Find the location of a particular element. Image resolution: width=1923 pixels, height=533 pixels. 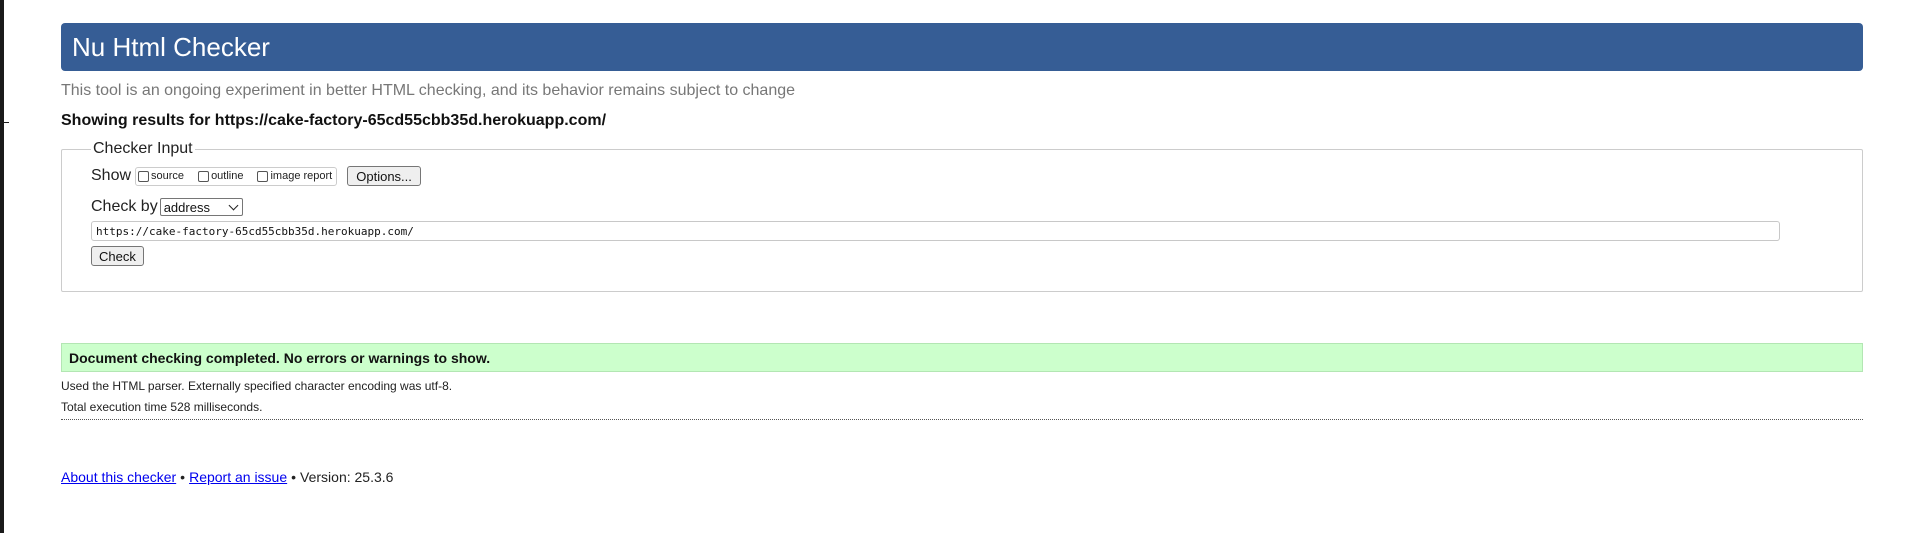

execution-time: Total execution time 528 milliseconds. is located at coordinates (162, 407).